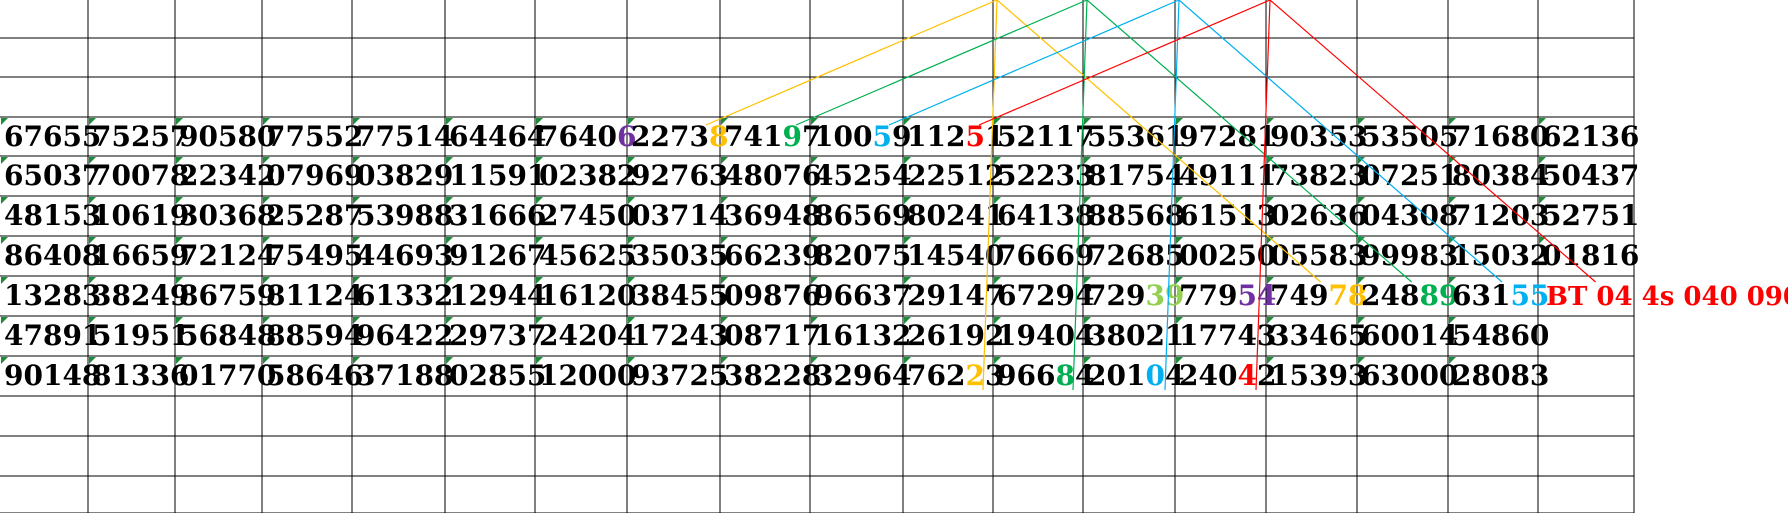 The image size is (1788, 513). I want to click on cell-value: 76406, so click(587, 136).